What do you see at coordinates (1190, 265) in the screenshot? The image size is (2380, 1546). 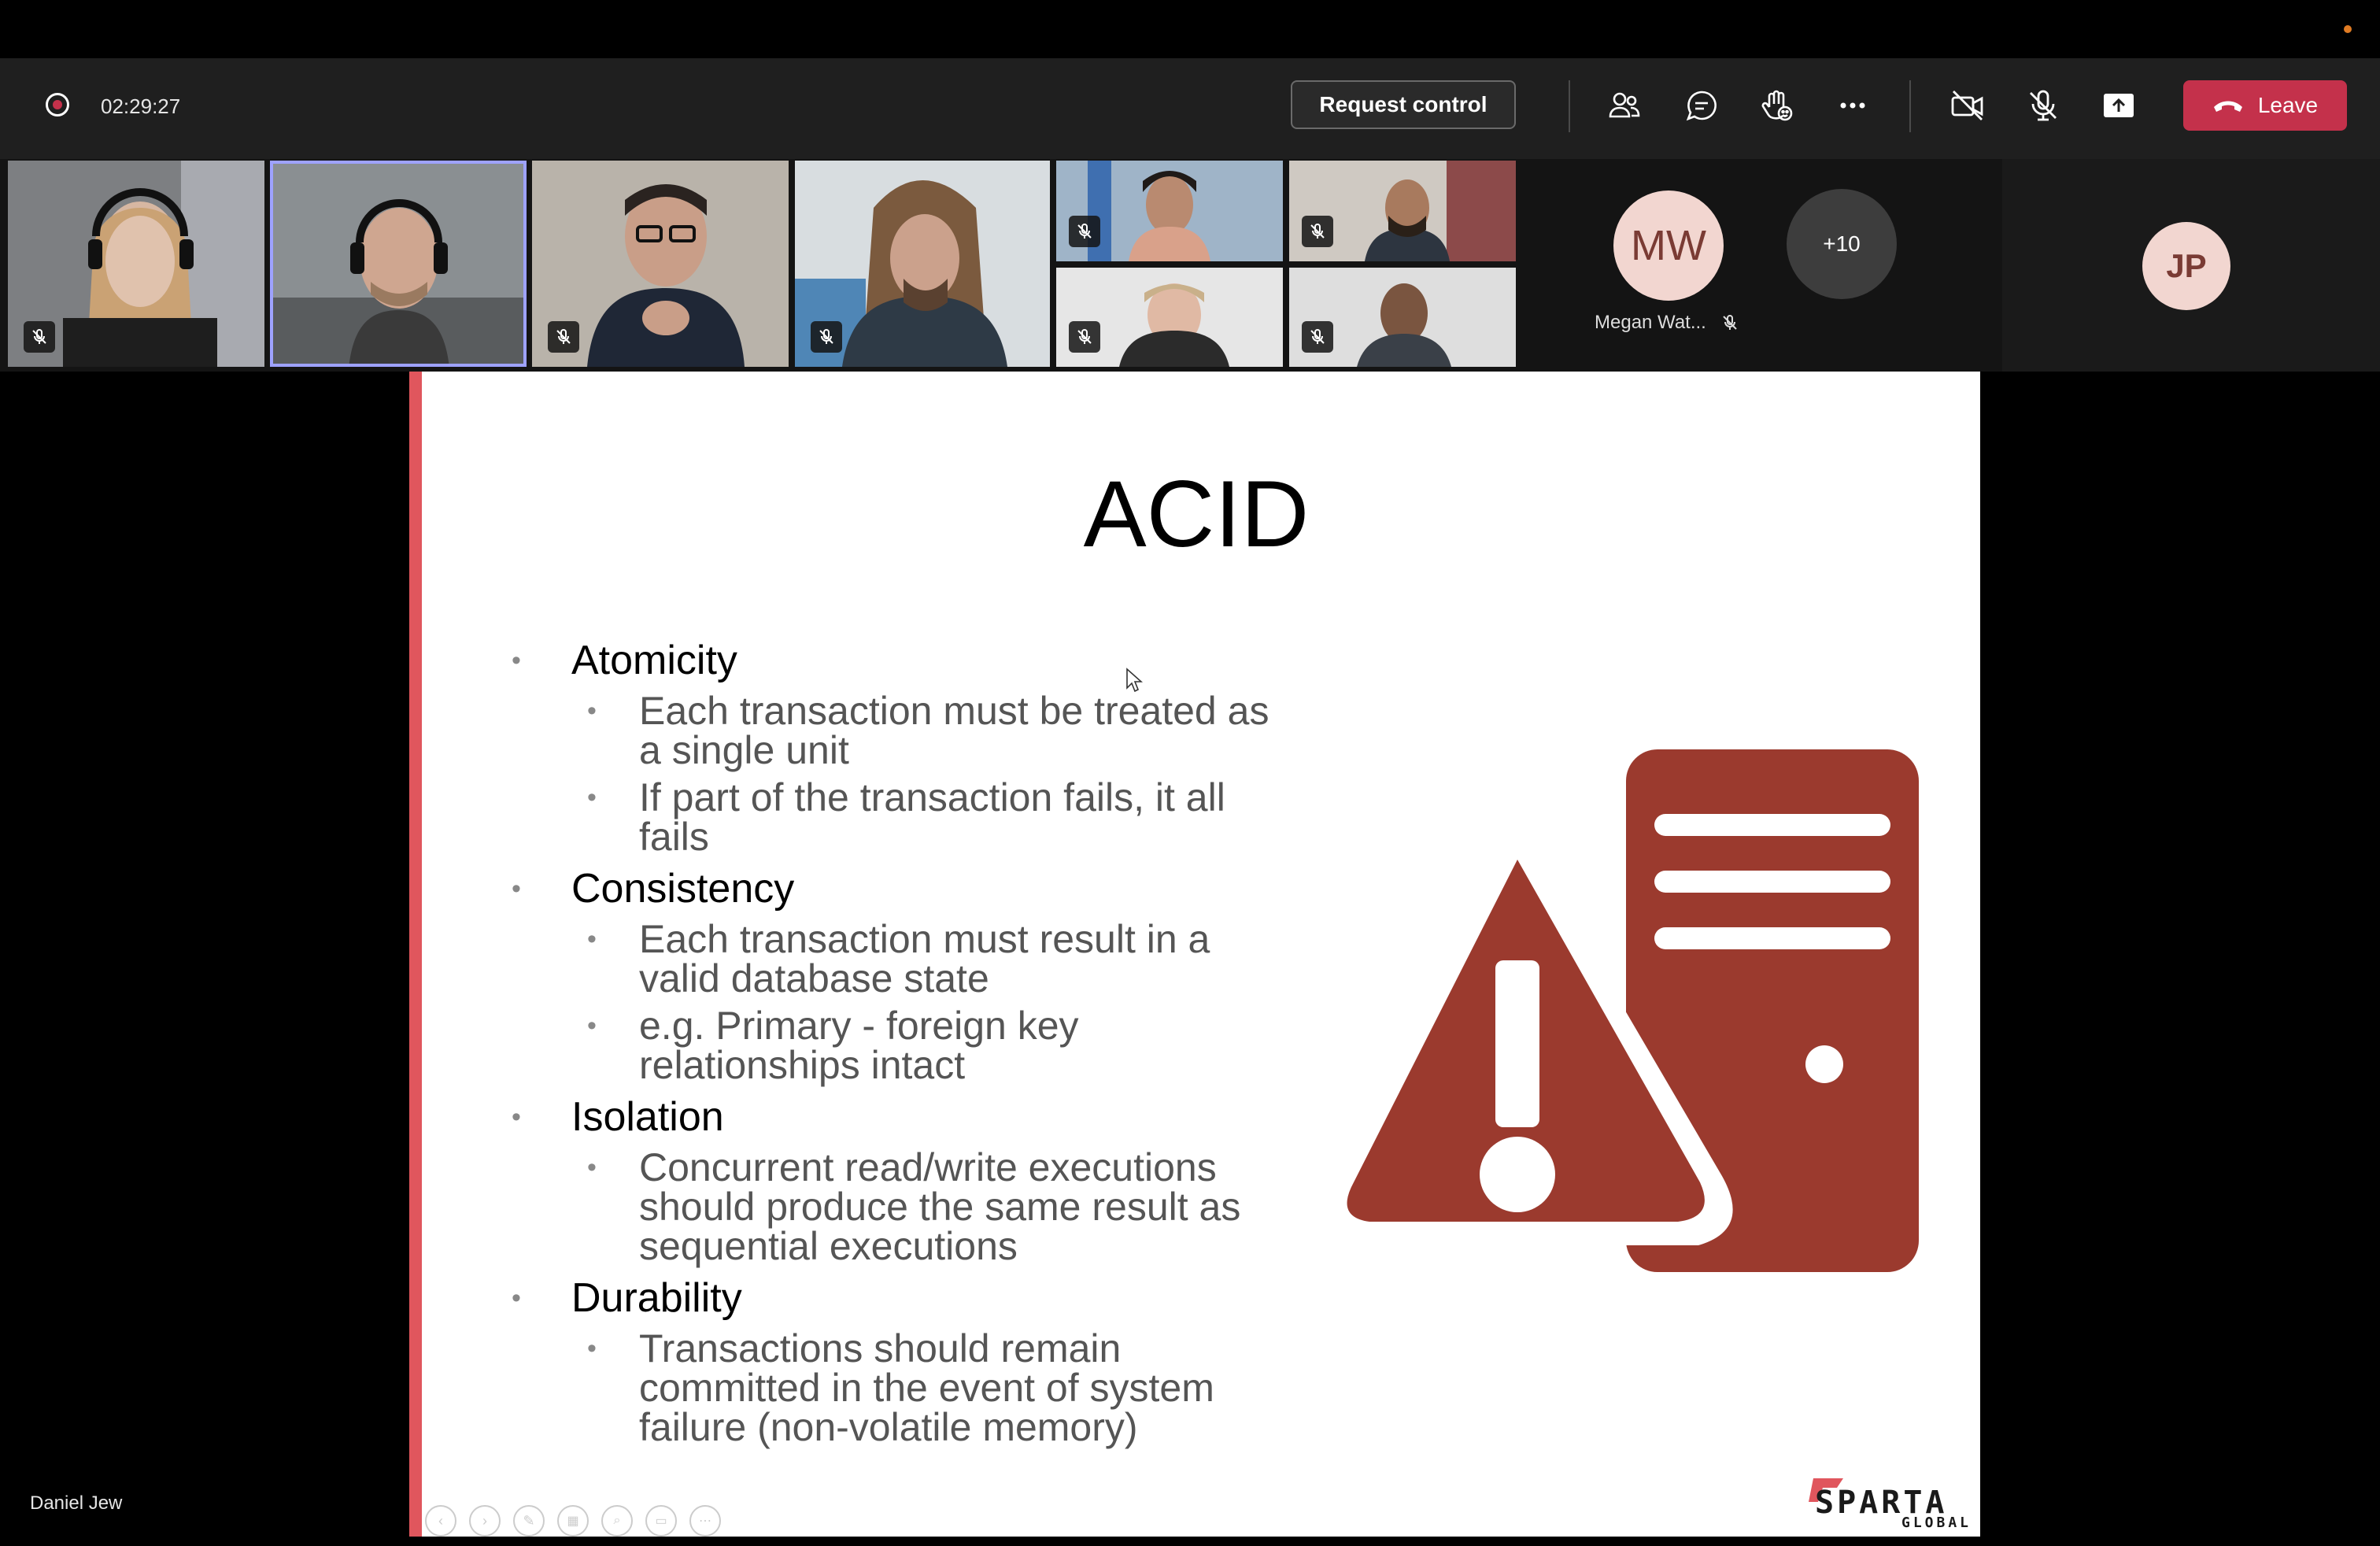 I see `participant-strip: MW Megan Wat... +10 JP` at bounding box center [1190, 265].